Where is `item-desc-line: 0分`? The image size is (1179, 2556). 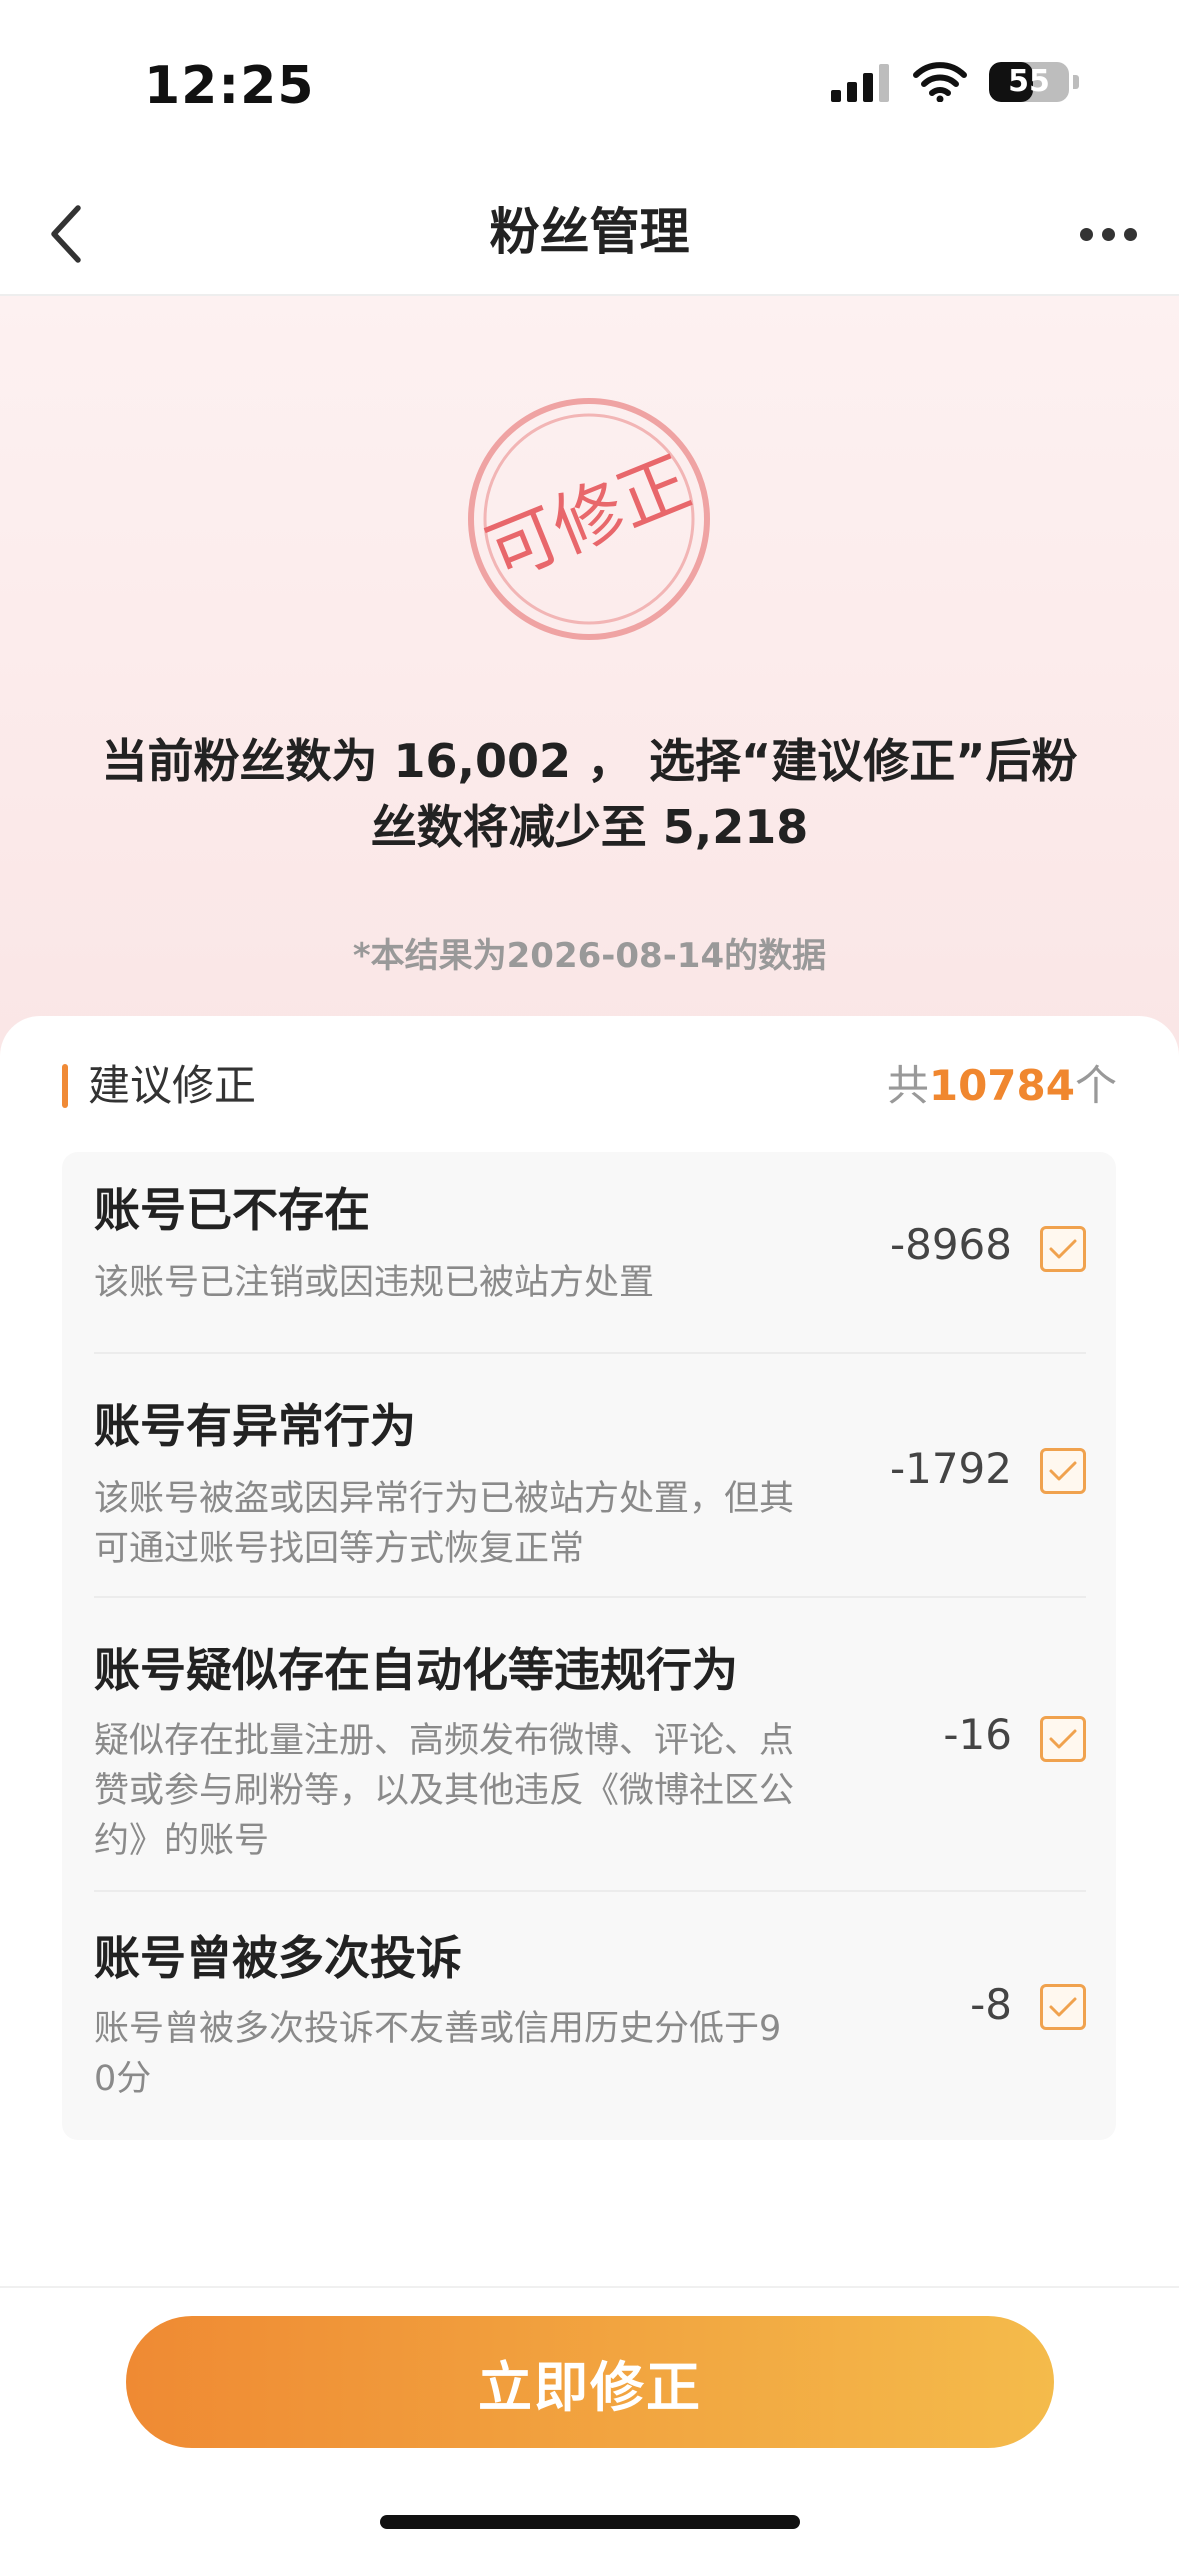 item-desc-line: 0分 is located at coordinates (123, 2079).